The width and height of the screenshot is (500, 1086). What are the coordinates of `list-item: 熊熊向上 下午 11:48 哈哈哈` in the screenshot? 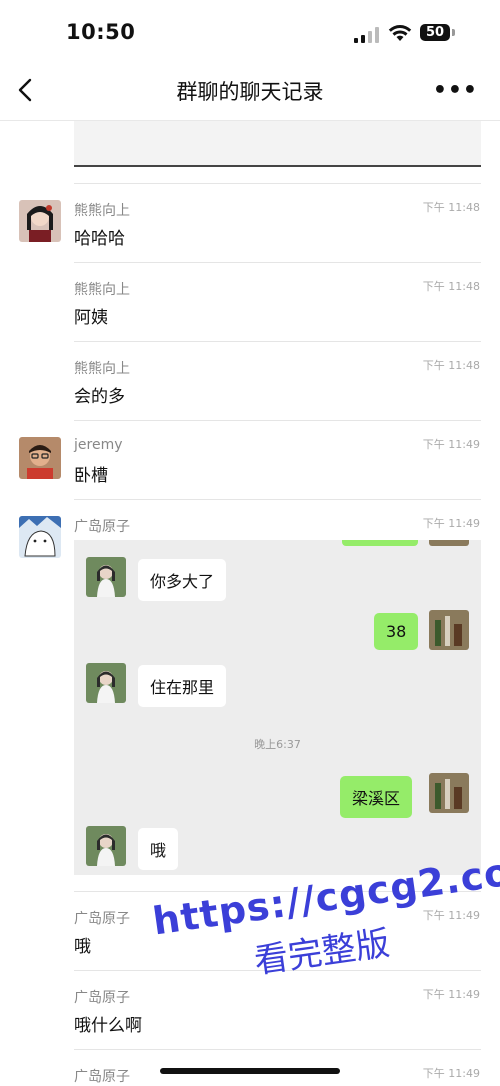 It's located at (250, 223).